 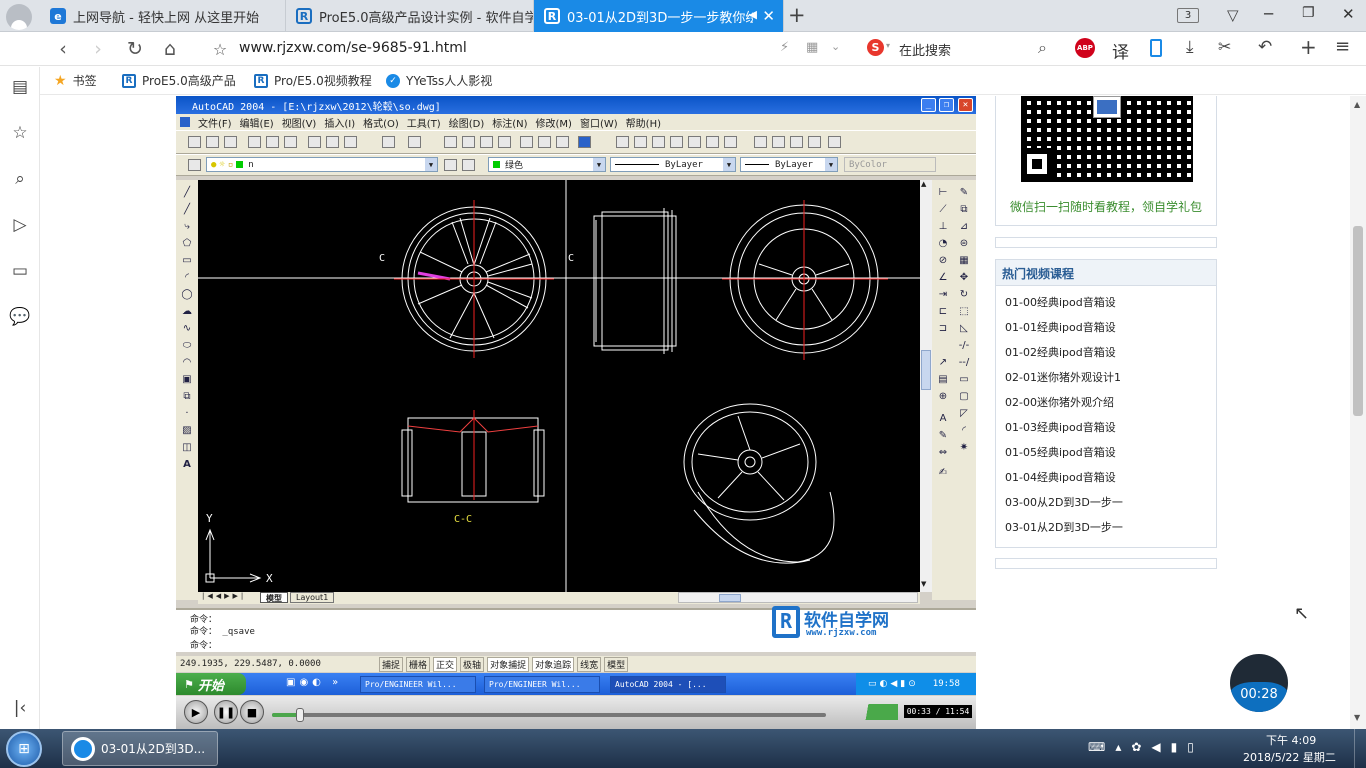 What do you see at coordinates (943, 243) in the screenshot?
I see `dim-radius-icon: ◔` at bounding box center [943, 243].